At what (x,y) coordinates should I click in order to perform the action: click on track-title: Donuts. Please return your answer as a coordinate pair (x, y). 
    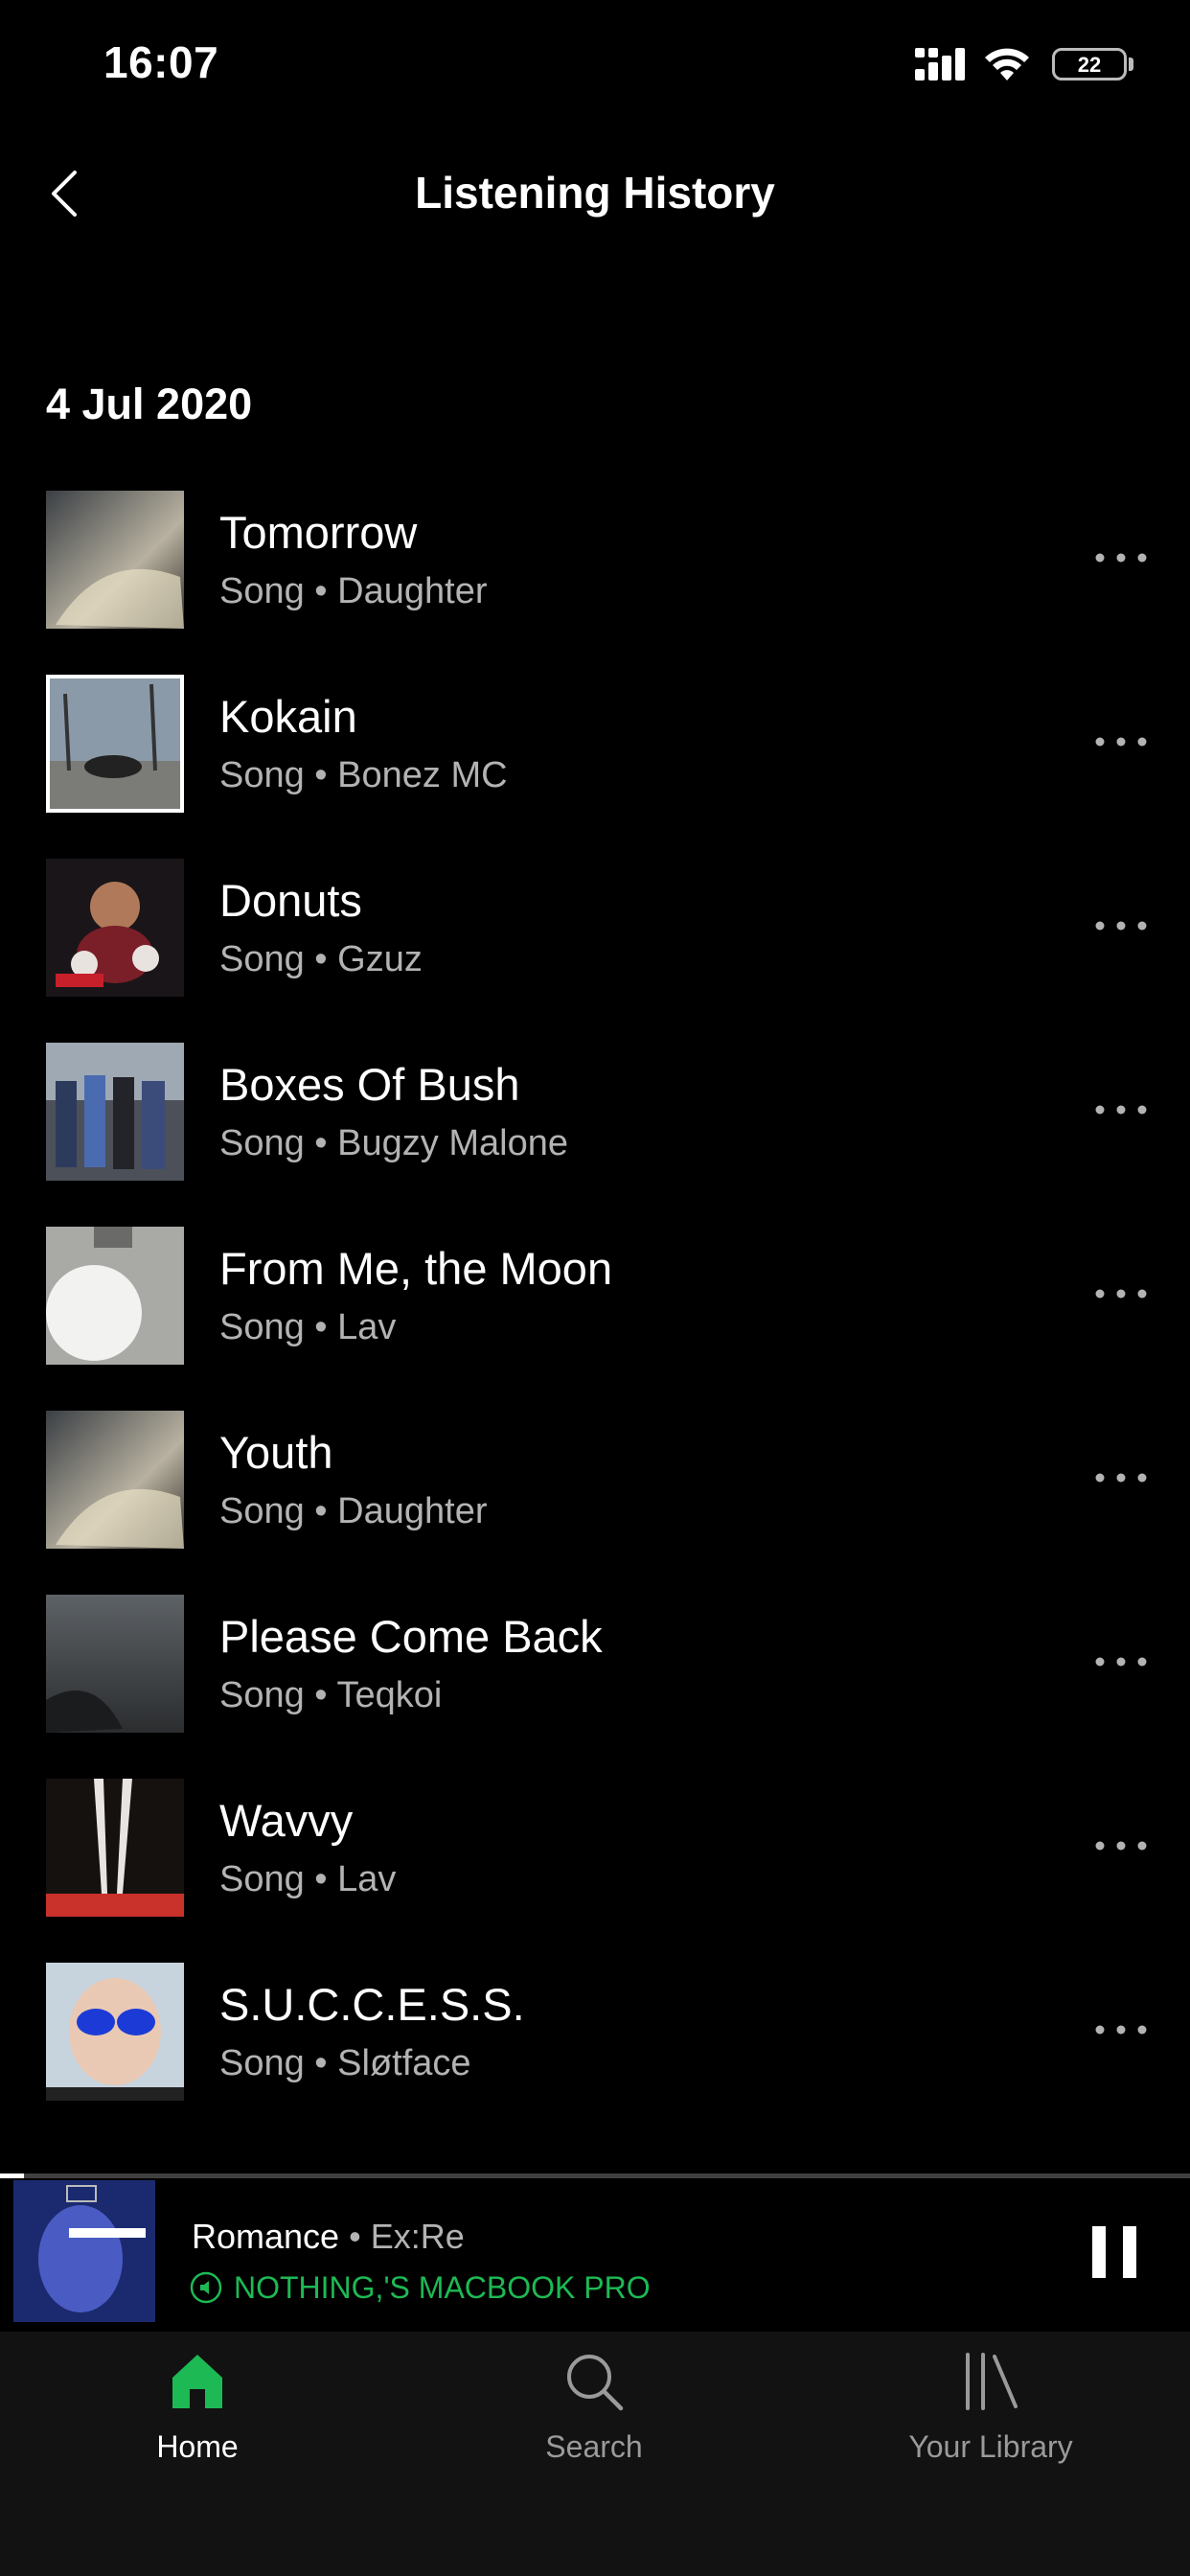
    Looking at the image, I should click on (290, 900).